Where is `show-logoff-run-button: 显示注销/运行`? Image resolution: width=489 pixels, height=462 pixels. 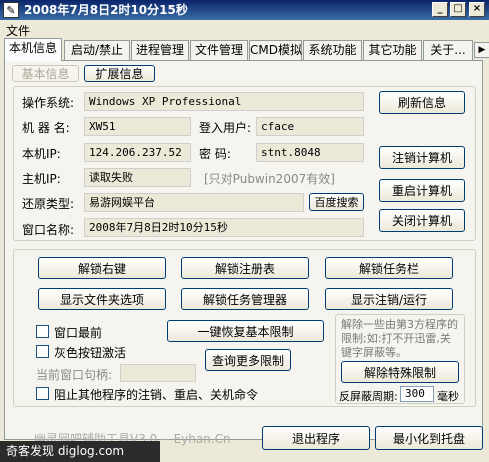 show-logoff-run-button: 显示注销/运行 is located at coordinates (389, 299).